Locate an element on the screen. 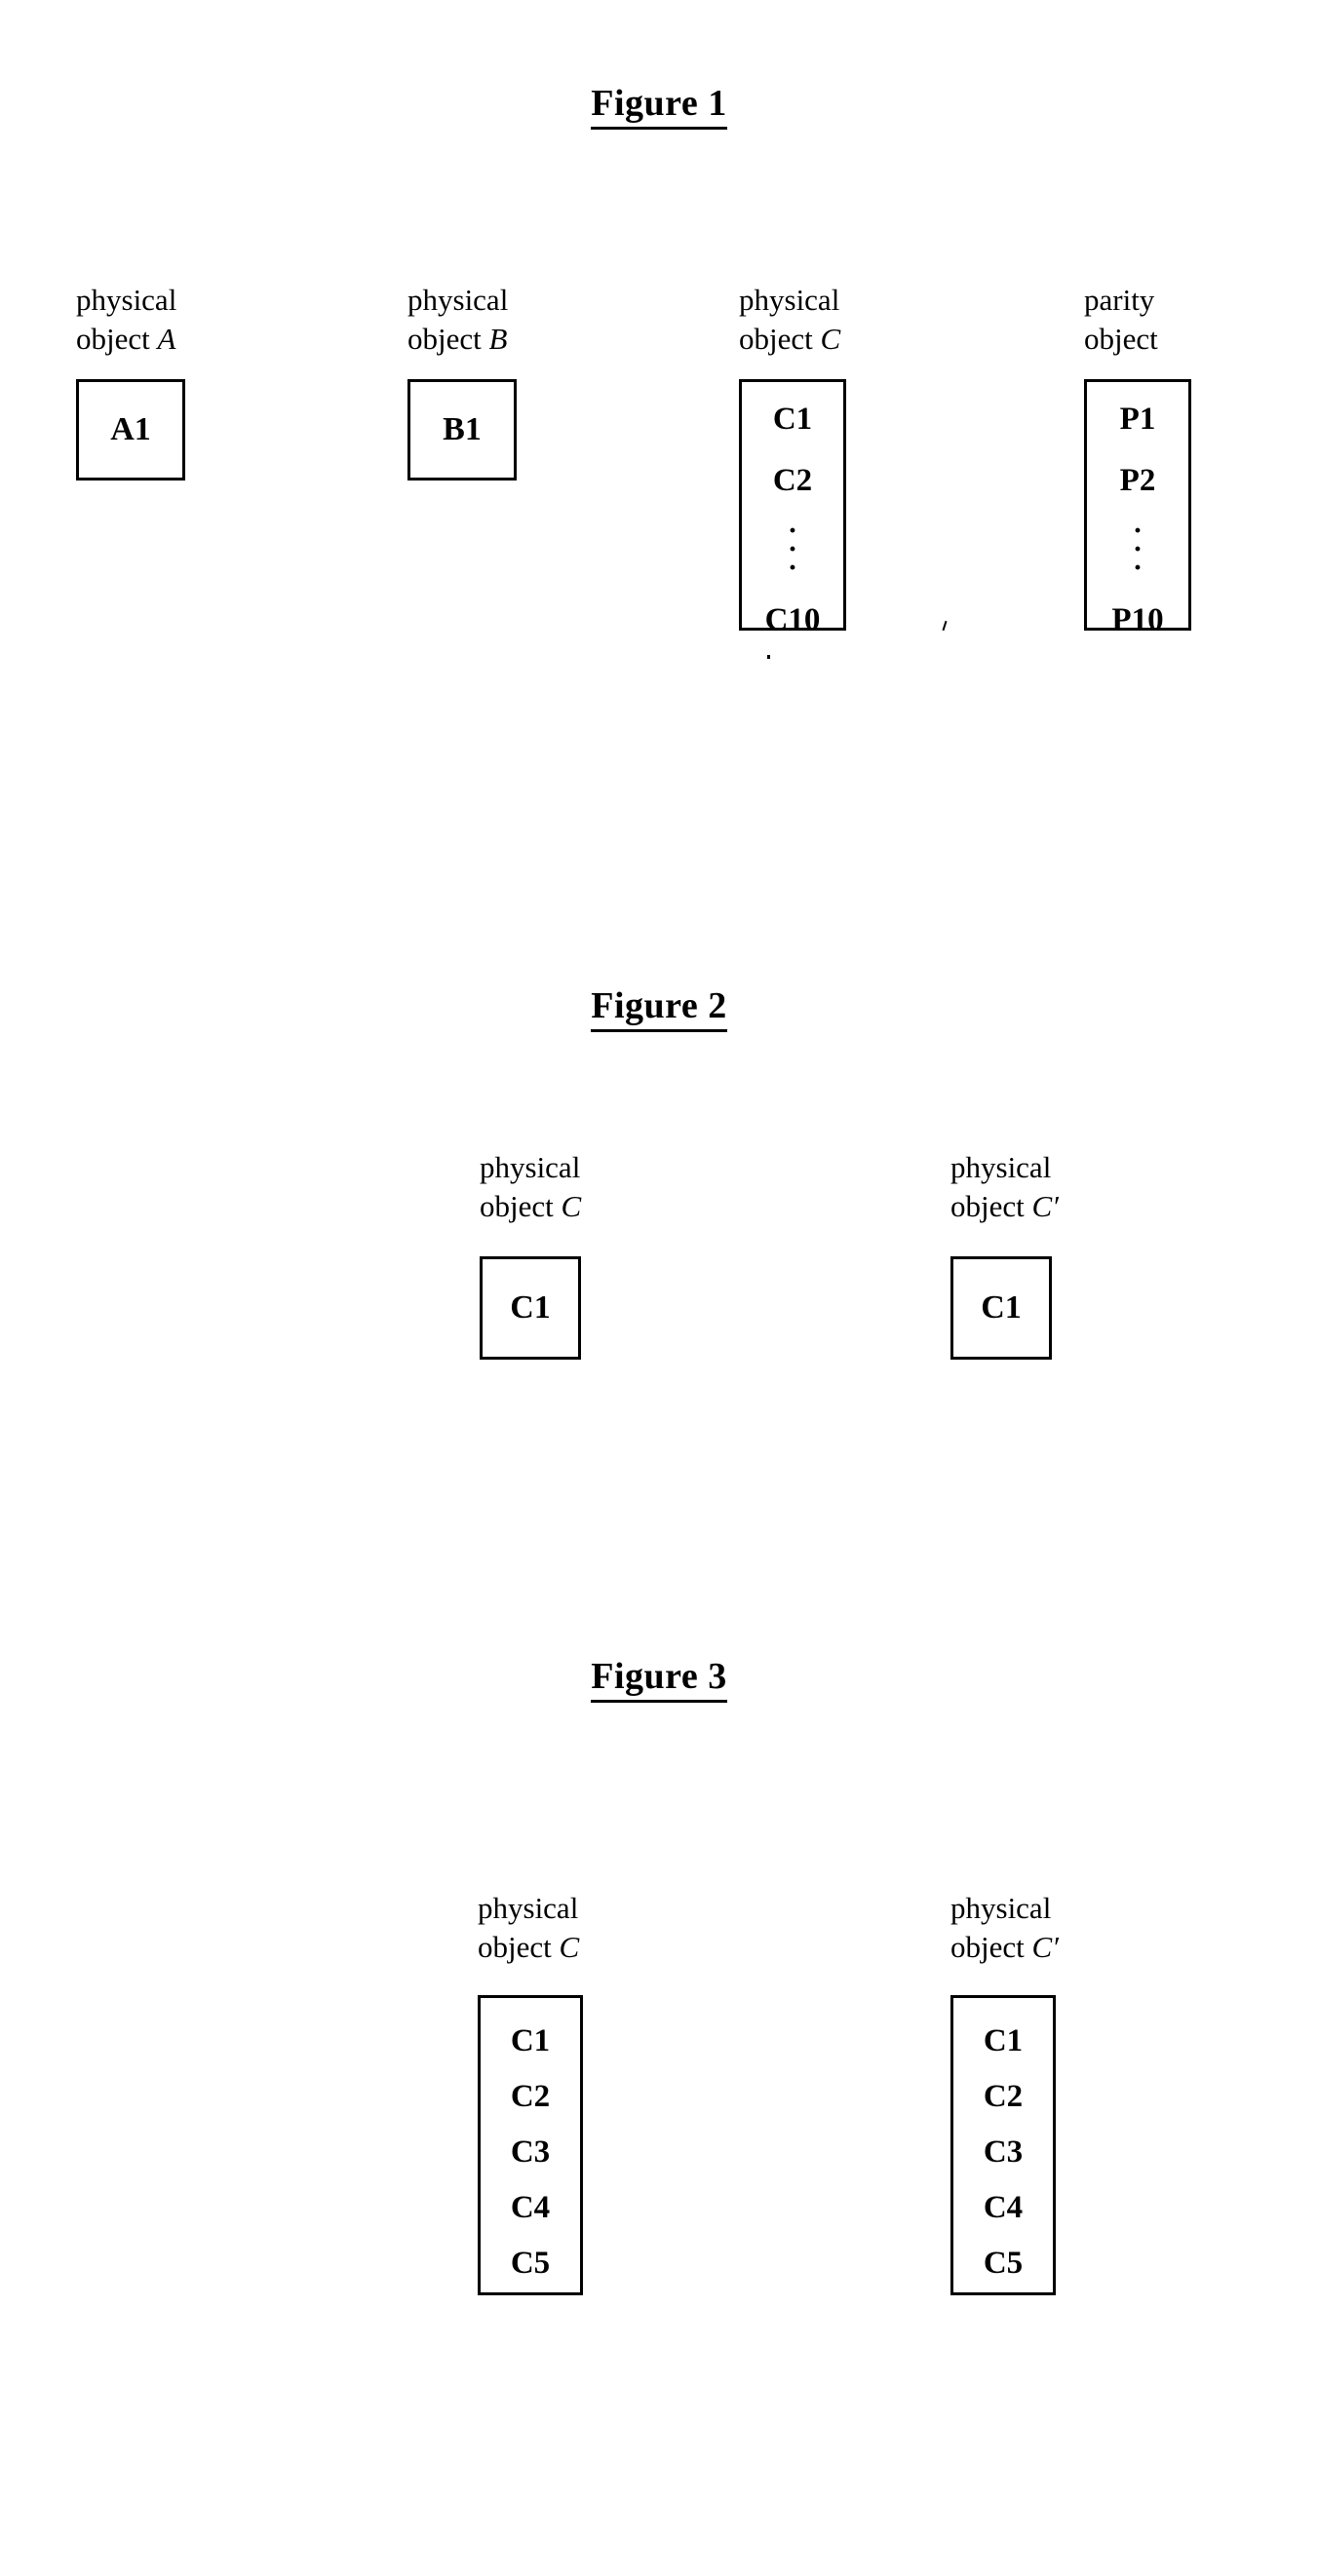 The image size is (1318, 2576). figure-2-title: Figure 2 is located at coordinates (659, 1008).